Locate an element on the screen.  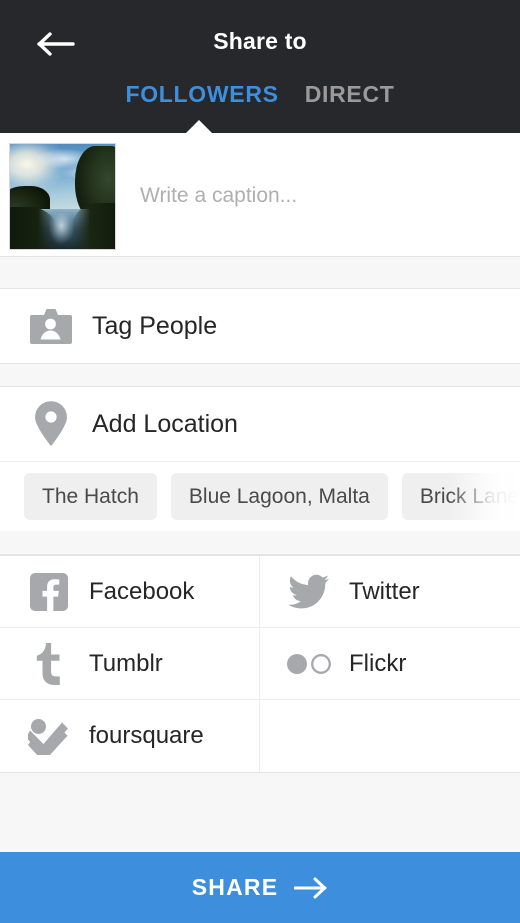
foursquare-icon is located at coordinates (49, 736).